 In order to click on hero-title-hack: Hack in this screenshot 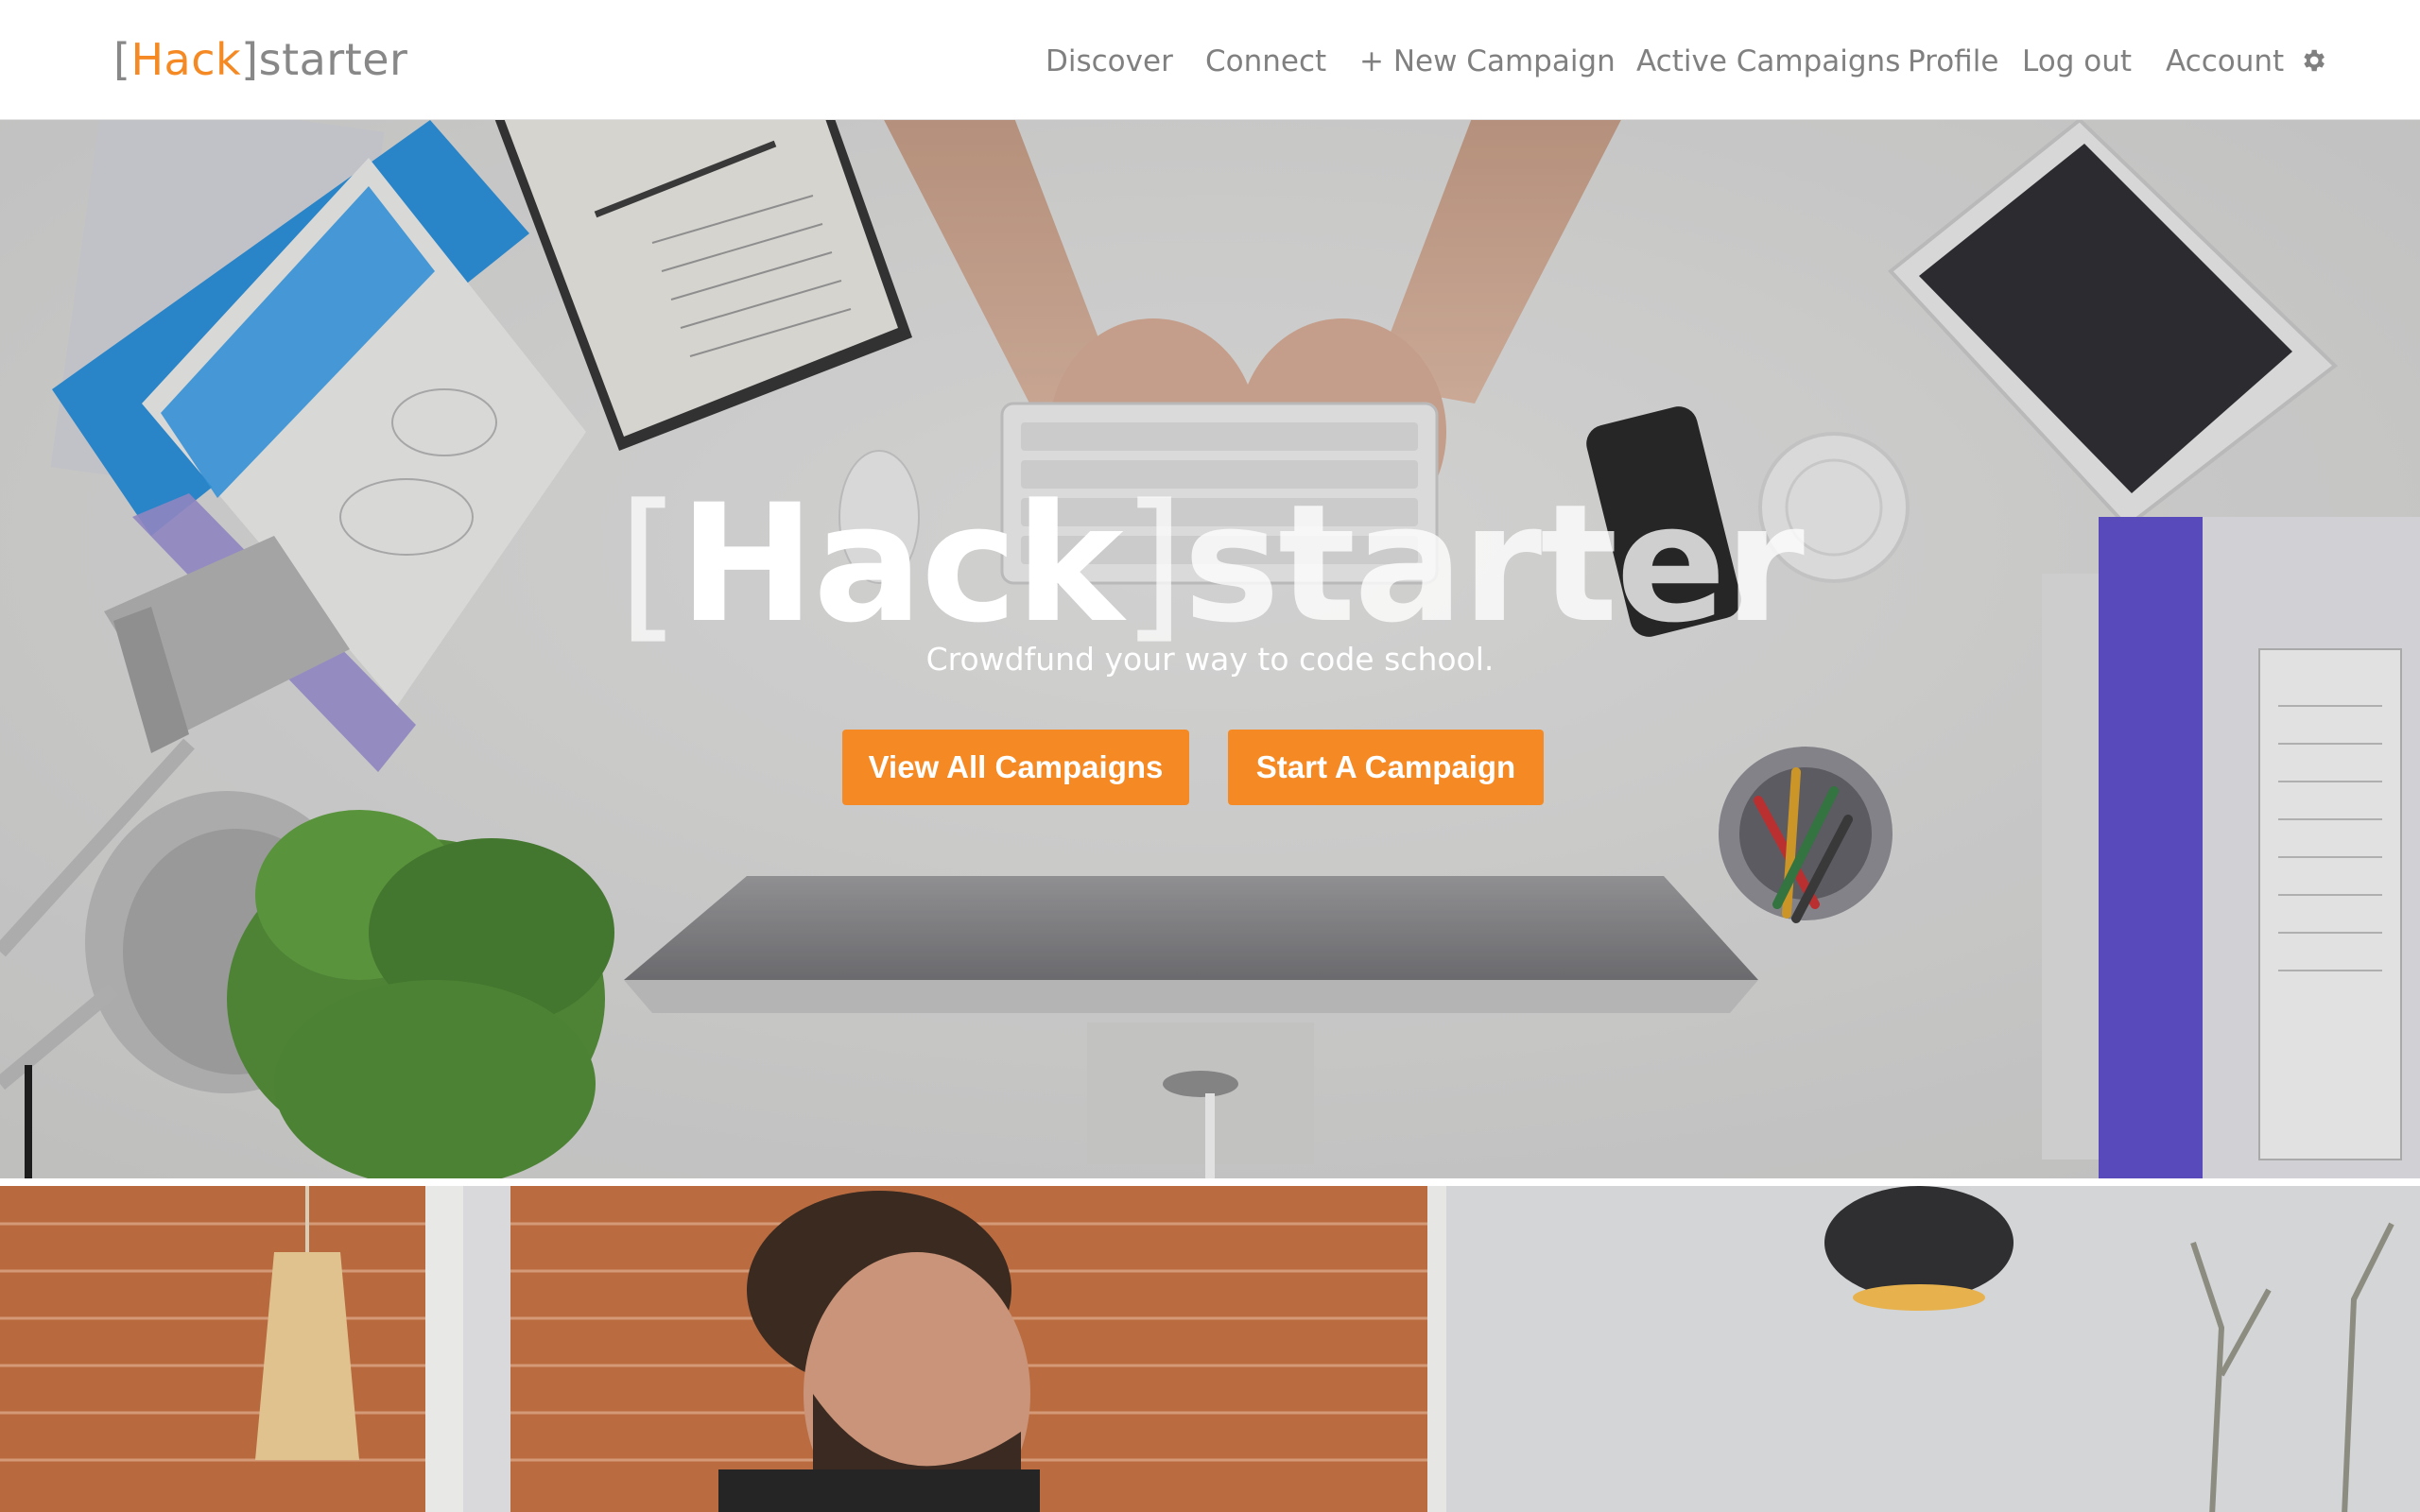, I will do `click(901, 564)`.